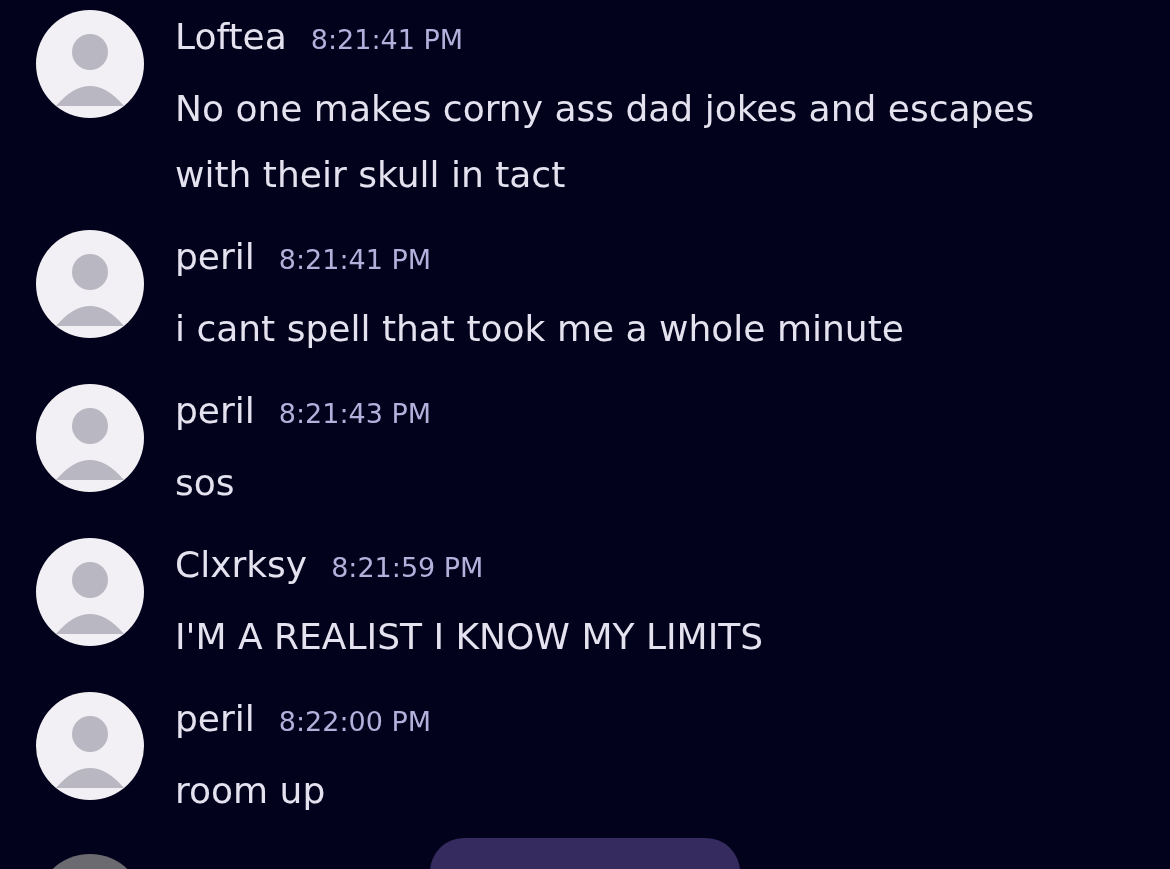  What do you see at coordinates (355, 413) in the screenshot?
I see `timestamp: 8:21:43 PM` at bounding box center [355, 413].